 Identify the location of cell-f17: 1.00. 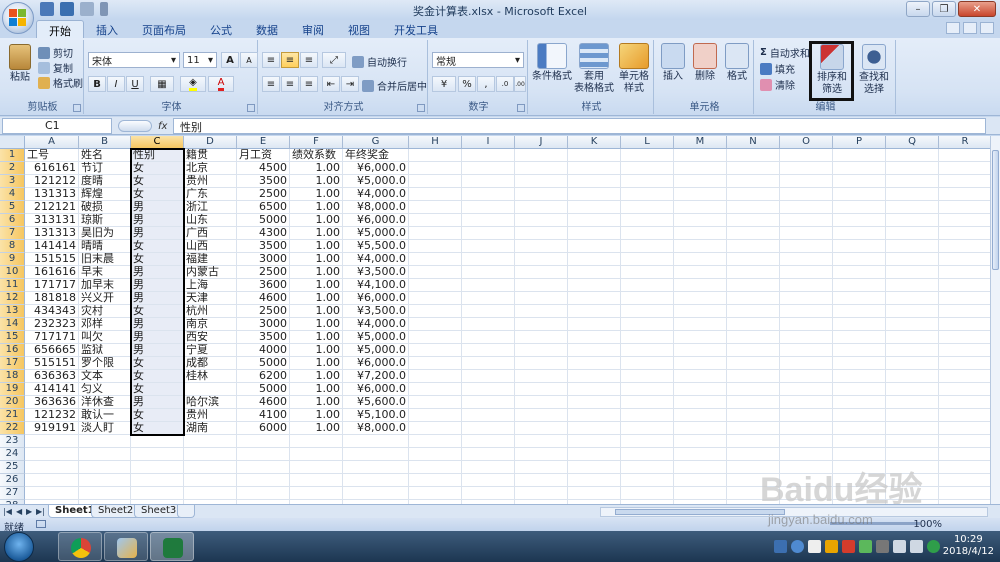
(316, 363).